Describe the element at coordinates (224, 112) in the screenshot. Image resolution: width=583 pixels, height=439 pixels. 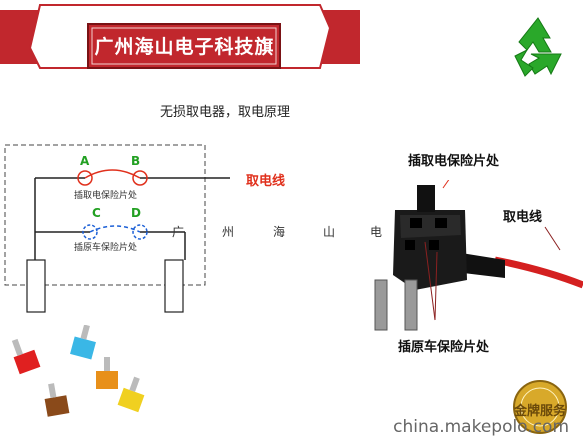
I see `page-subtitle: 无损取电器，取电原理` at that location.